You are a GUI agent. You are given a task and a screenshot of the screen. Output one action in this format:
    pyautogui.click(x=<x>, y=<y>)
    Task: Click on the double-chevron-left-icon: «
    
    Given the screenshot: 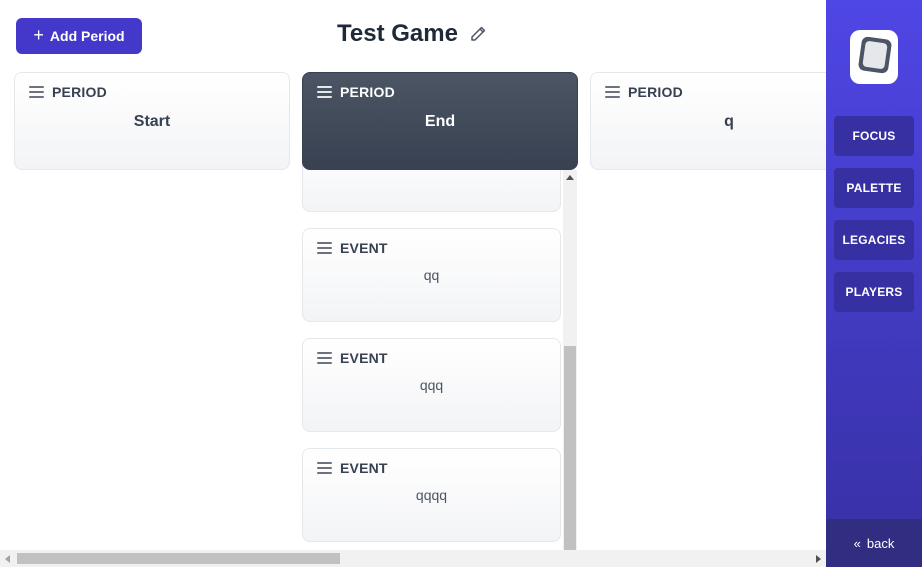 What is the action you would take?
    pyautogui.click(x=857, y=543)
    